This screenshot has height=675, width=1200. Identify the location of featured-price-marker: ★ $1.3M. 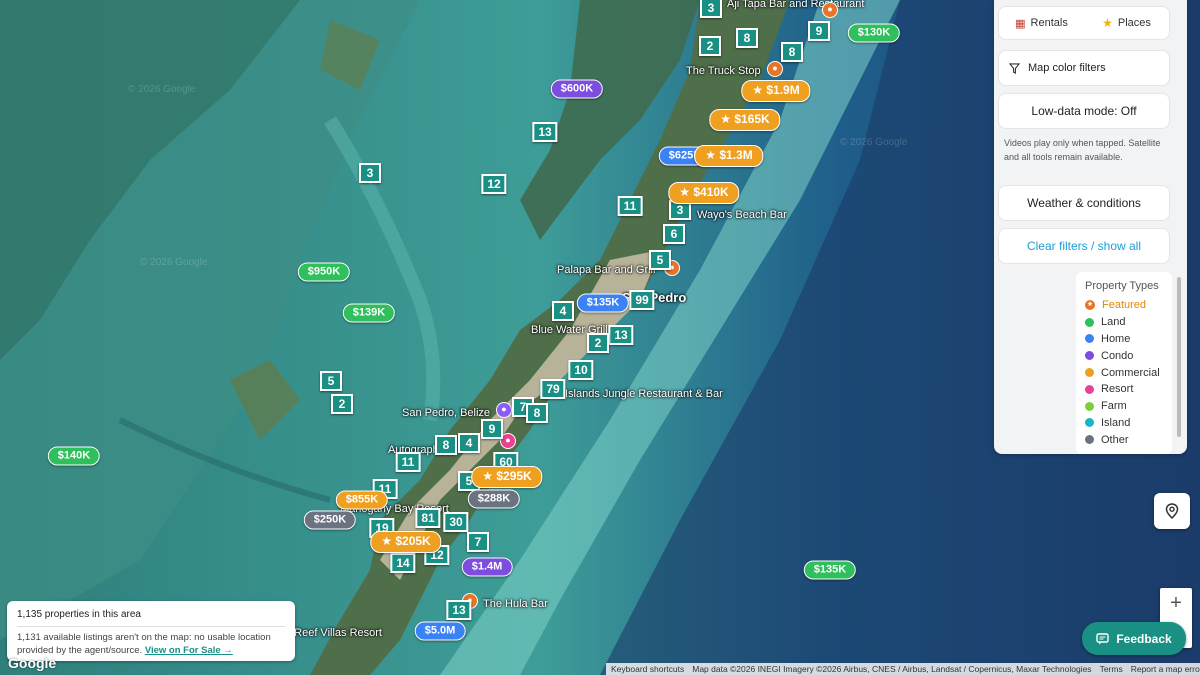
(729, 156).